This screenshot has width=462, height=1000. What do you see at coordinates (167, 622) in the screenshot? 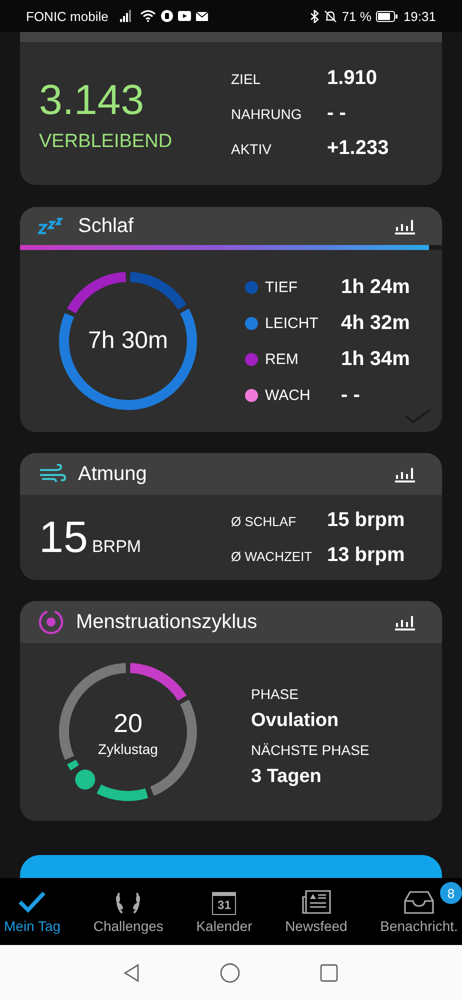
I see `card-title: Menstruationszyklus` at bounding box center [167, 622].